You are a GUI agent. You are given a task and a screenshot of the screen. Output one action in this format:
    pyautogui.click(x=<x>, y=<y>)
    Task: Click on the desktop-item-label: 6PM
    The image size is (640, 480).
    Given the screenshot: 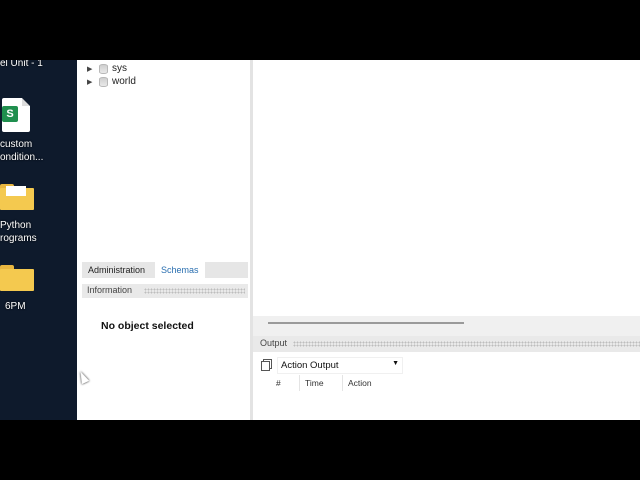 What is the action you would take?
    pyautogui.click(x=15, y=306)
    